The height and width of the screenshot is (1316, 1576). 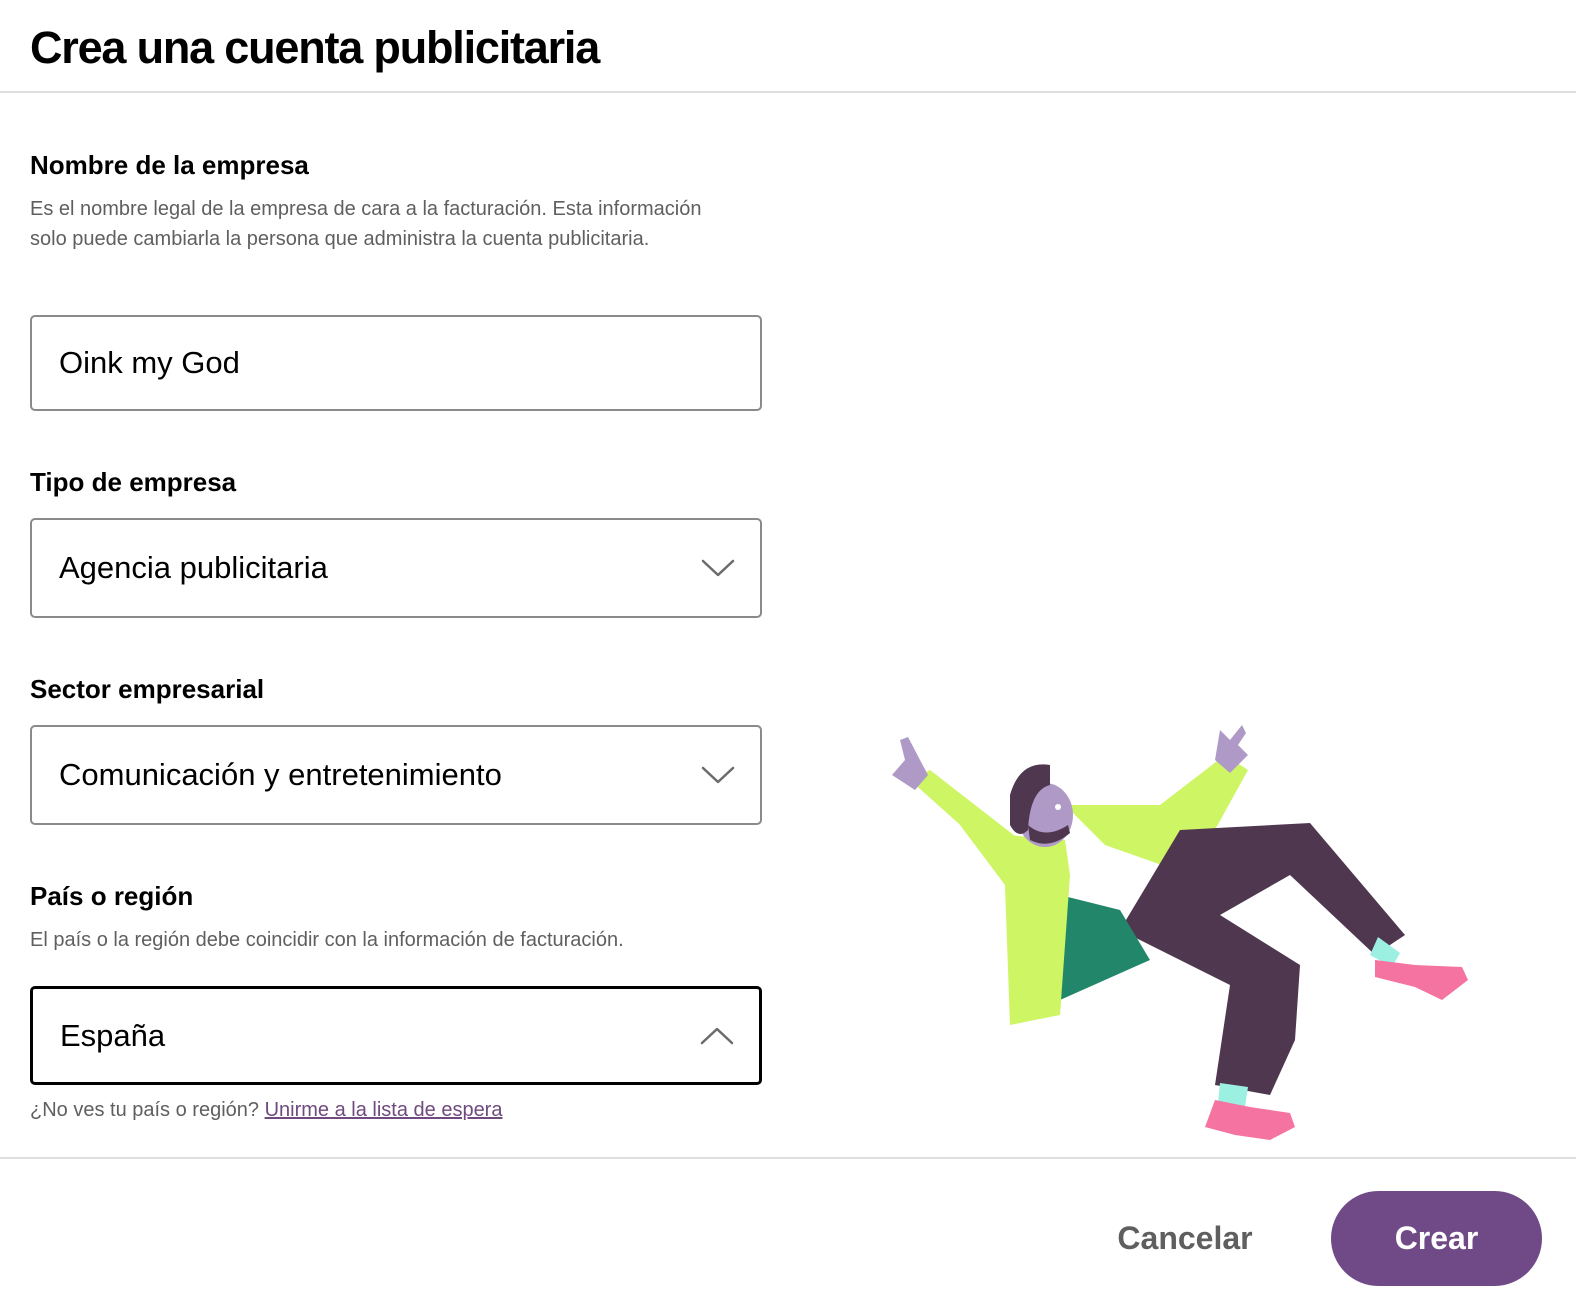 I want to click on country-select: España, so click(x=396, y=1035).